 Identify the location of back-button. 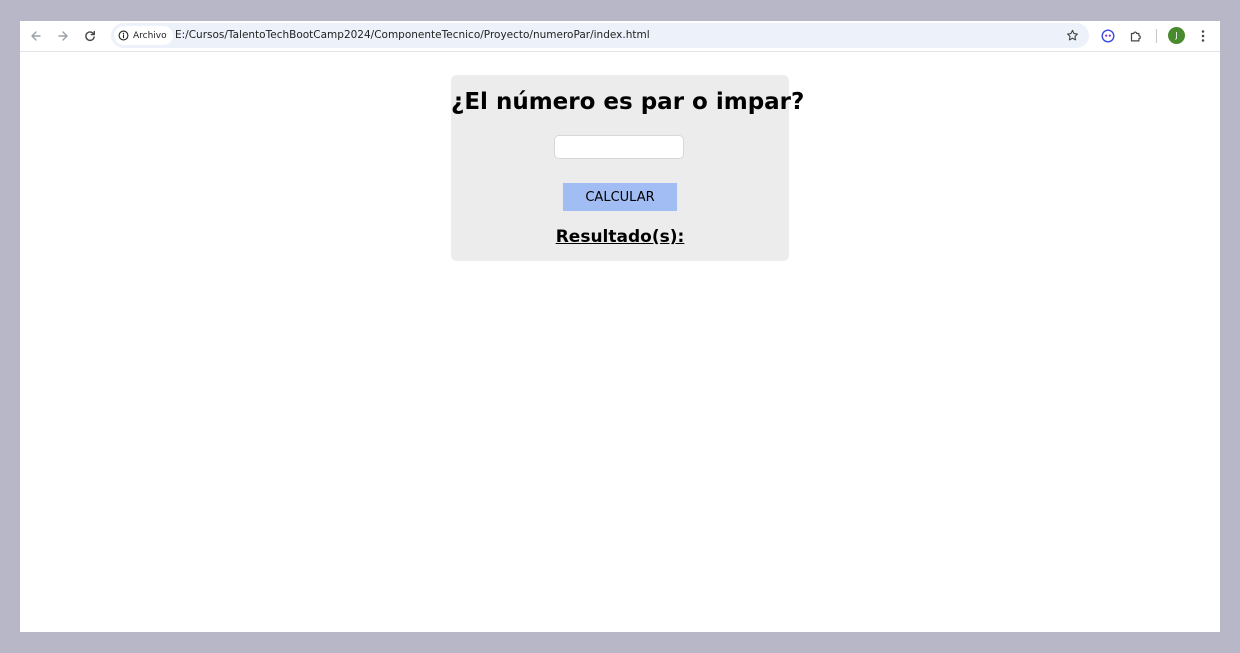
(36, 36).